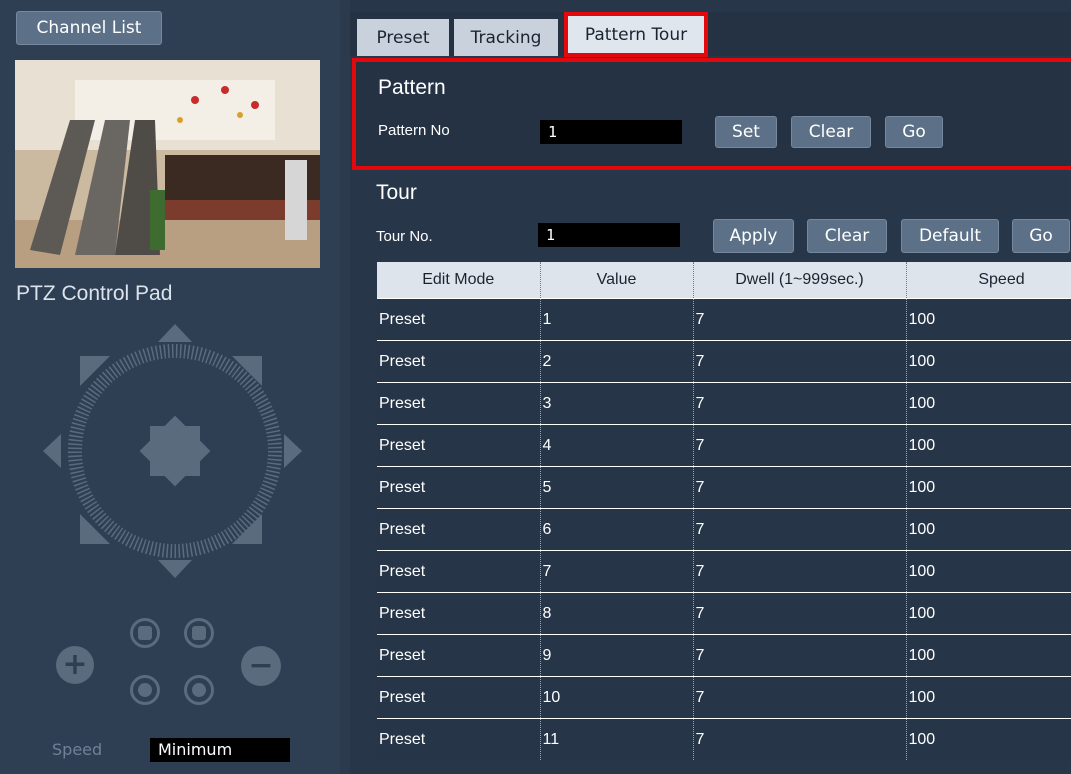  I want to click on tour-apply-button: Apply, so click(753, 236).